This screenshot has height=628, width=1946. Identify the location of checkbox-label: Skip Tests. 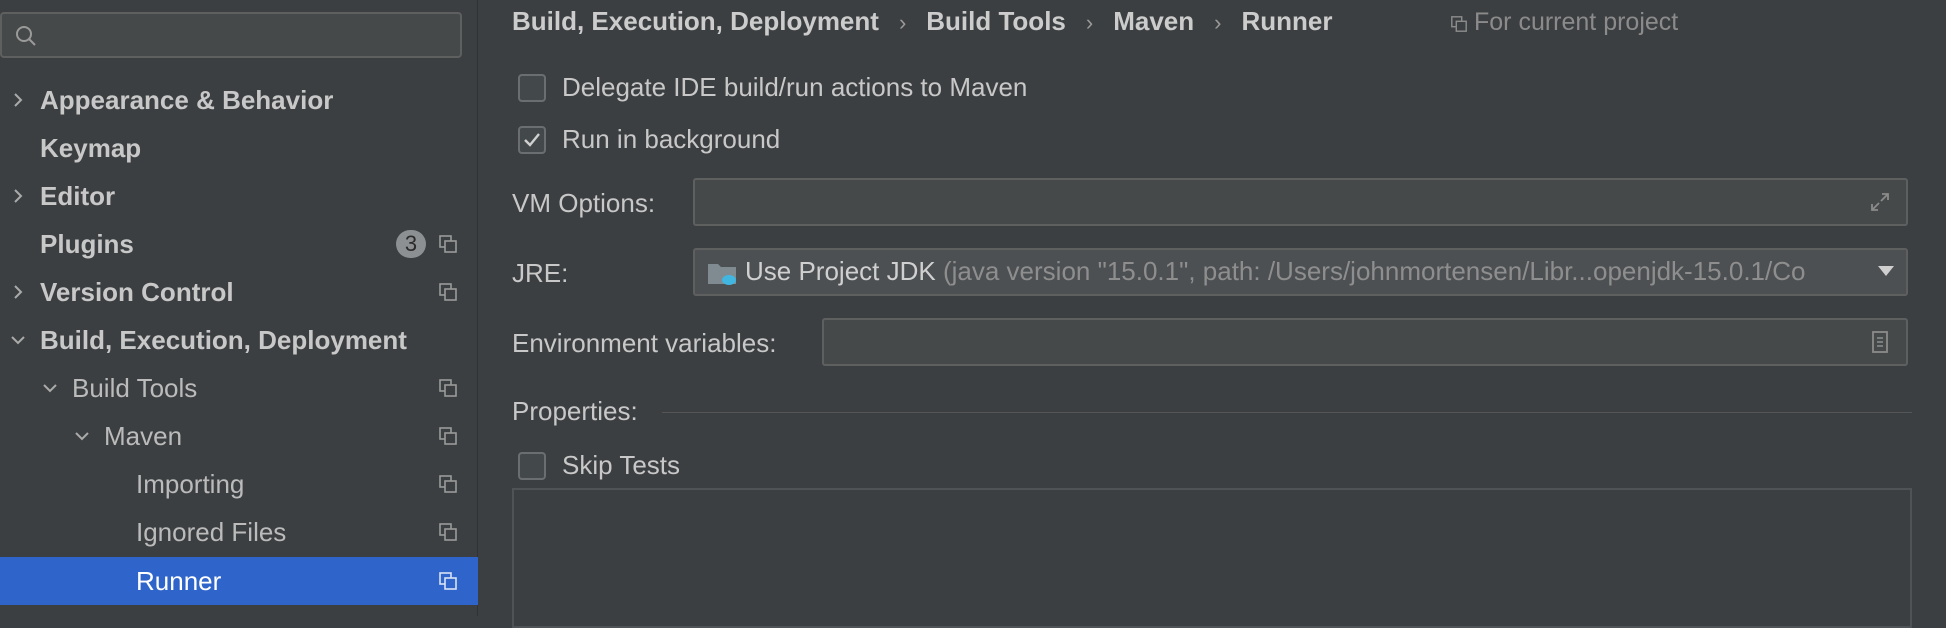
(621, 465).